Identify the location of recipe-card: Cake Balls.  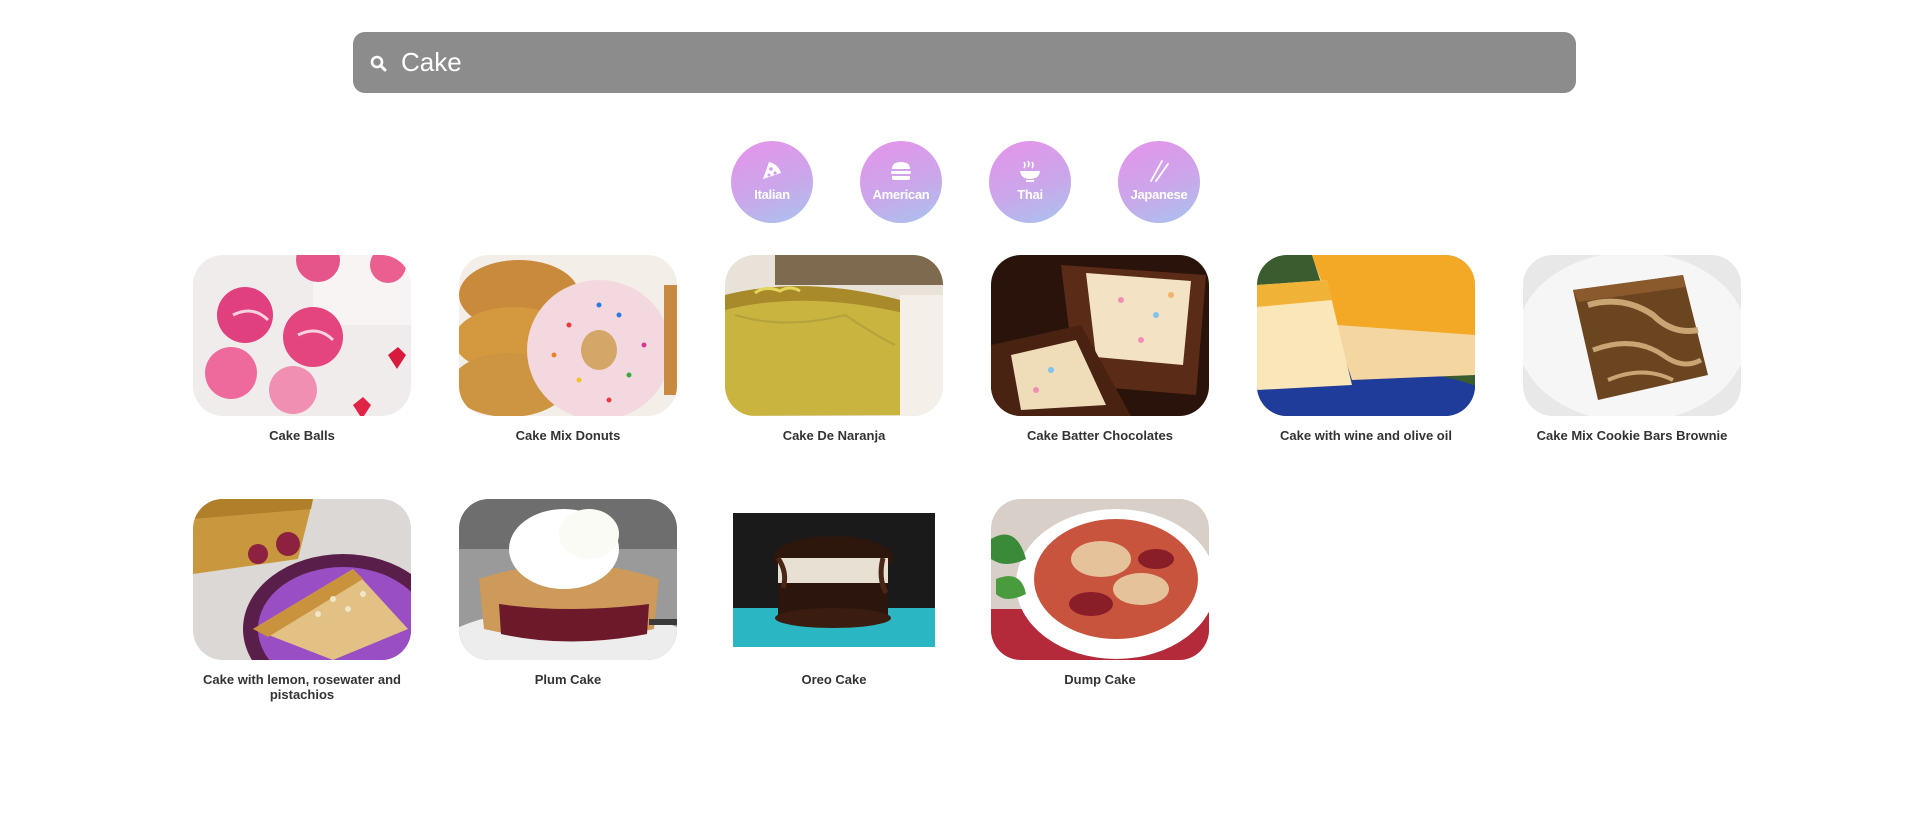
(302, 349).